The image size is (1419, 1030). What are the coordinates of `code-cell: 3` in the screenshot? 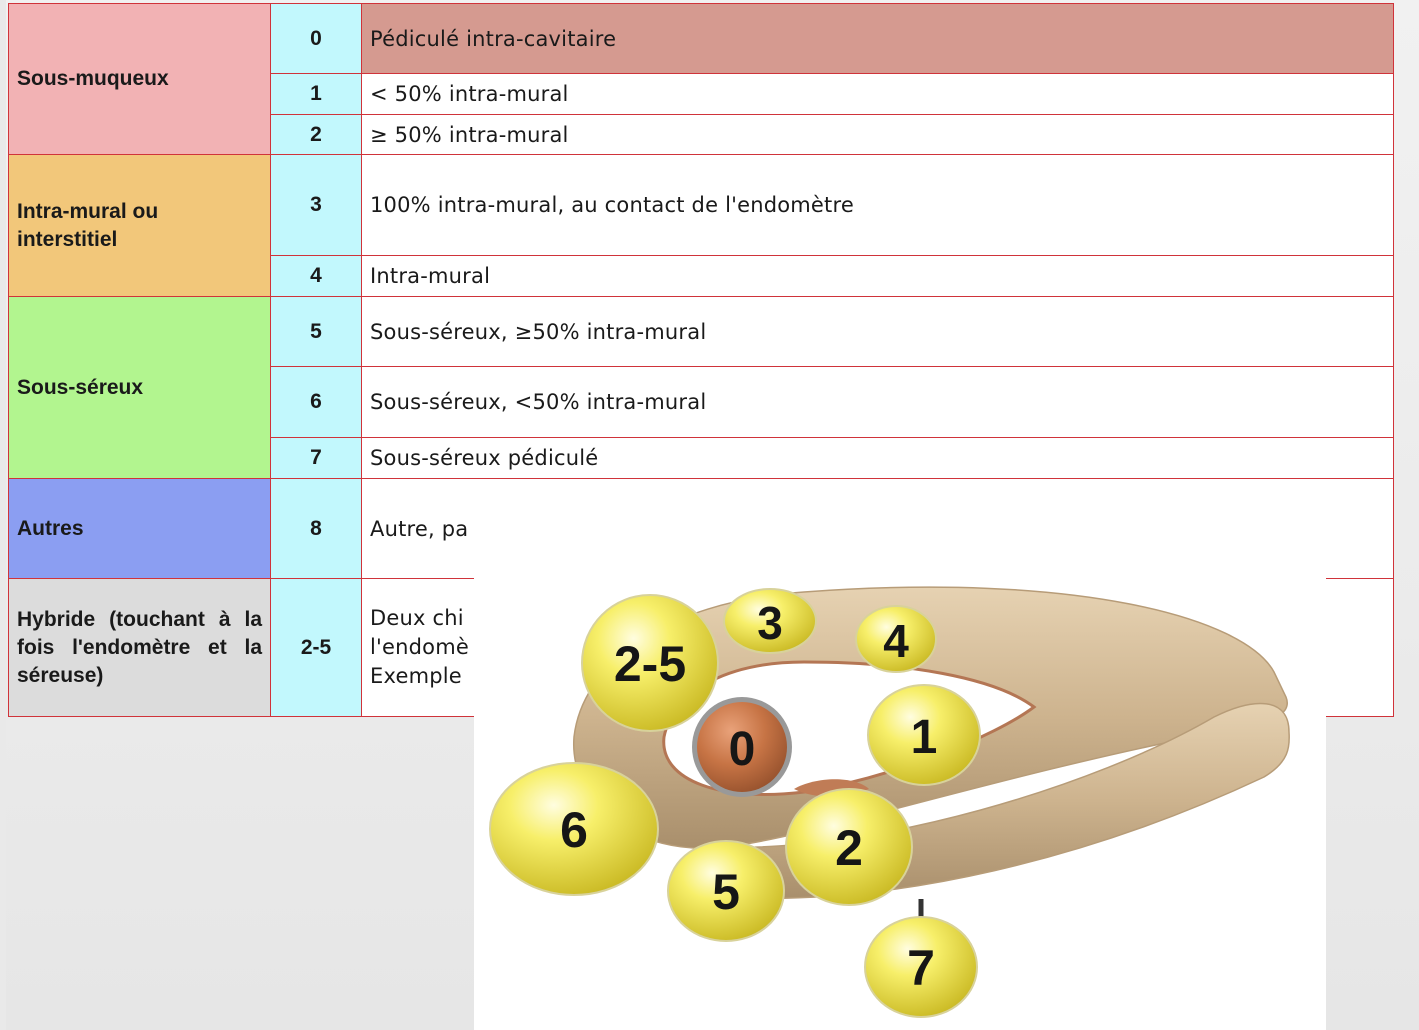 It's located at (316, 205).